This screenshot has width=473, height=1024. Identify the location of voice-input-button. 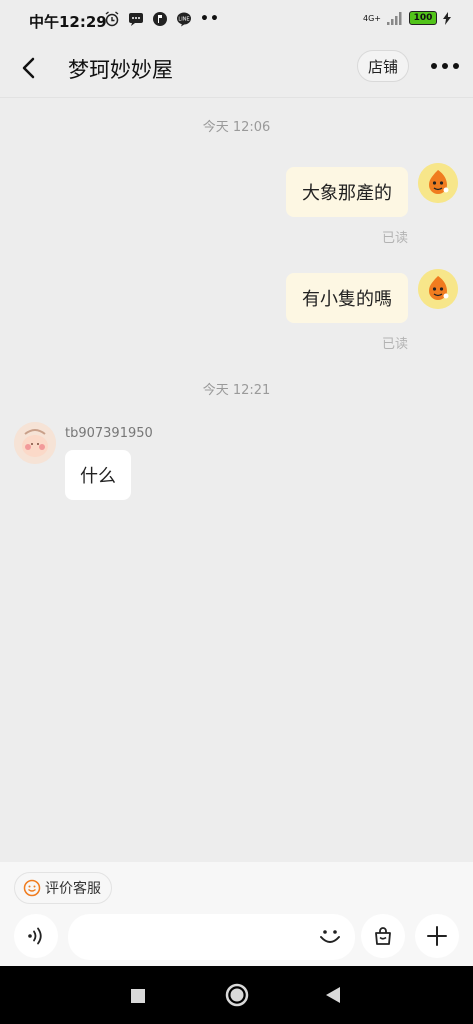
(36, 936).